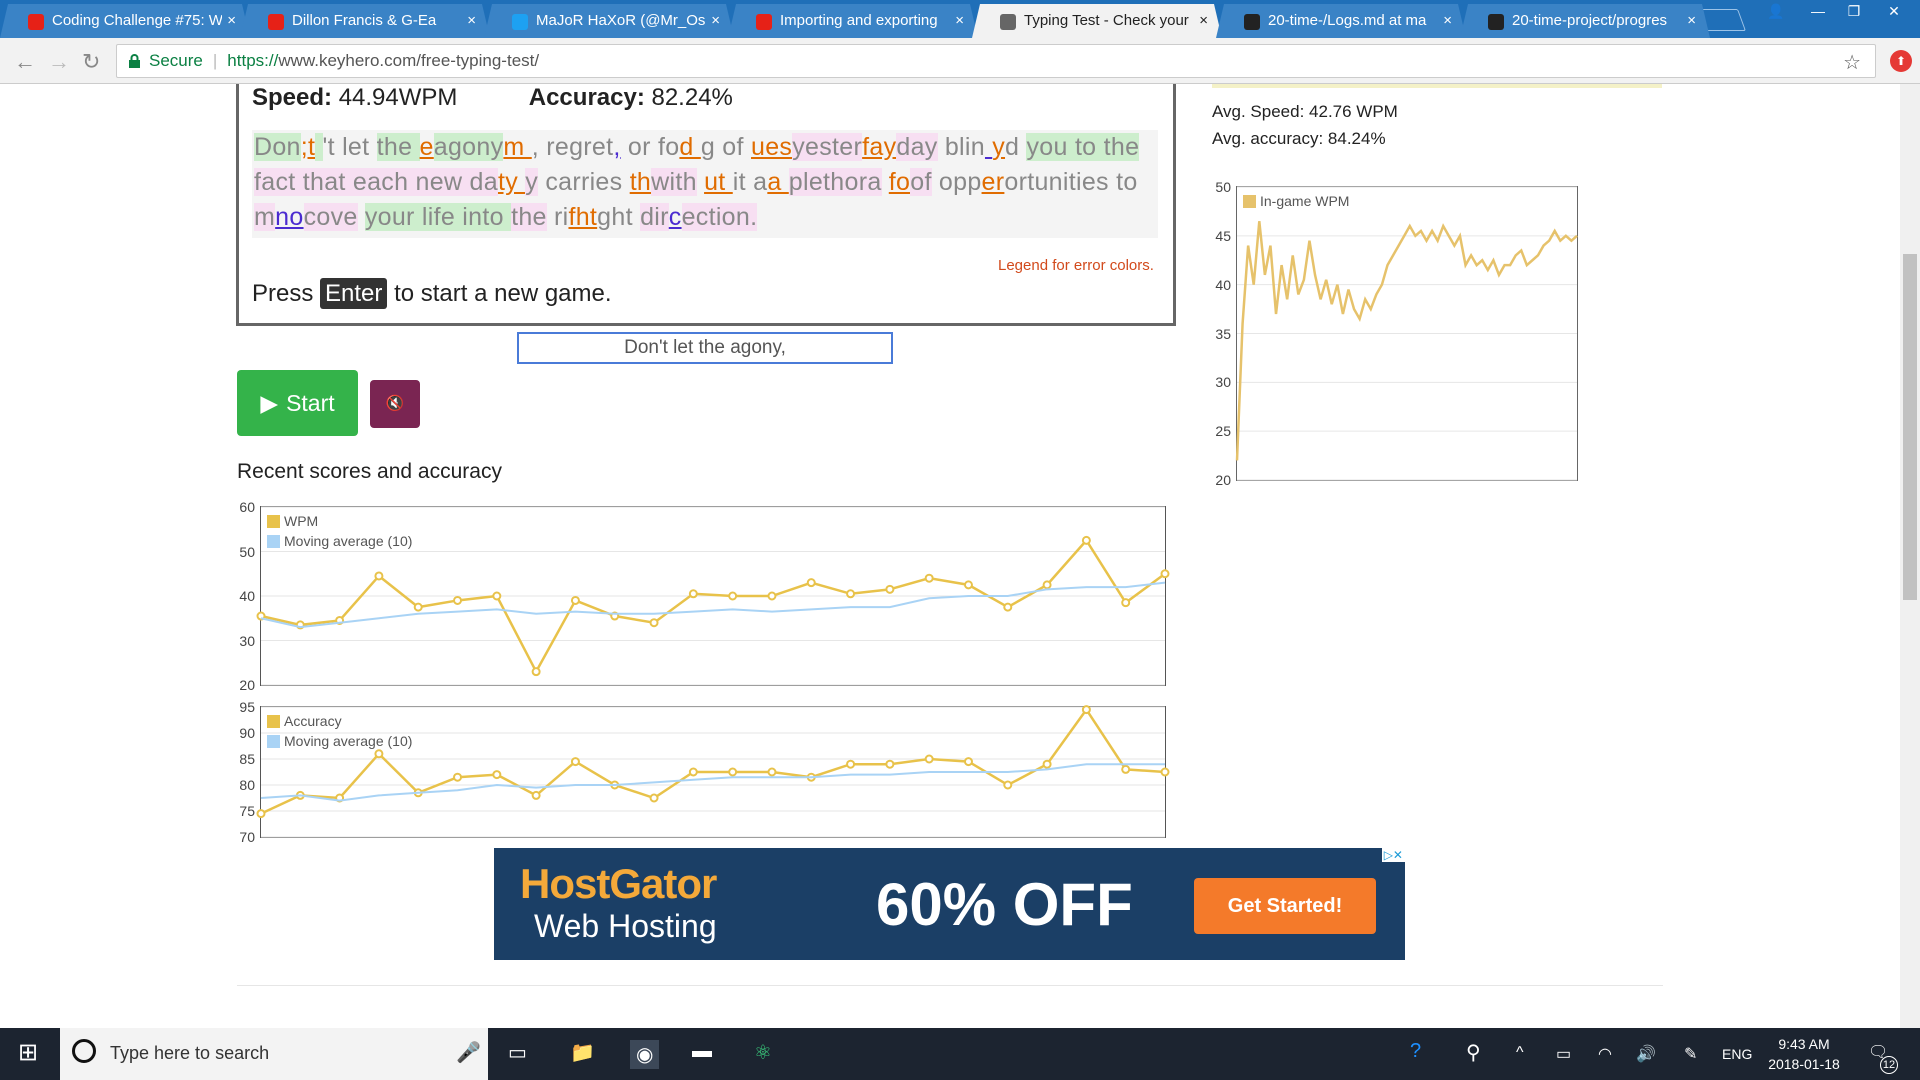 This screenshot has width=1920, height=1080. Describe the element at coordinates (1894, 11) in the screenshot. I see `close-window-button: ✕` at that location.